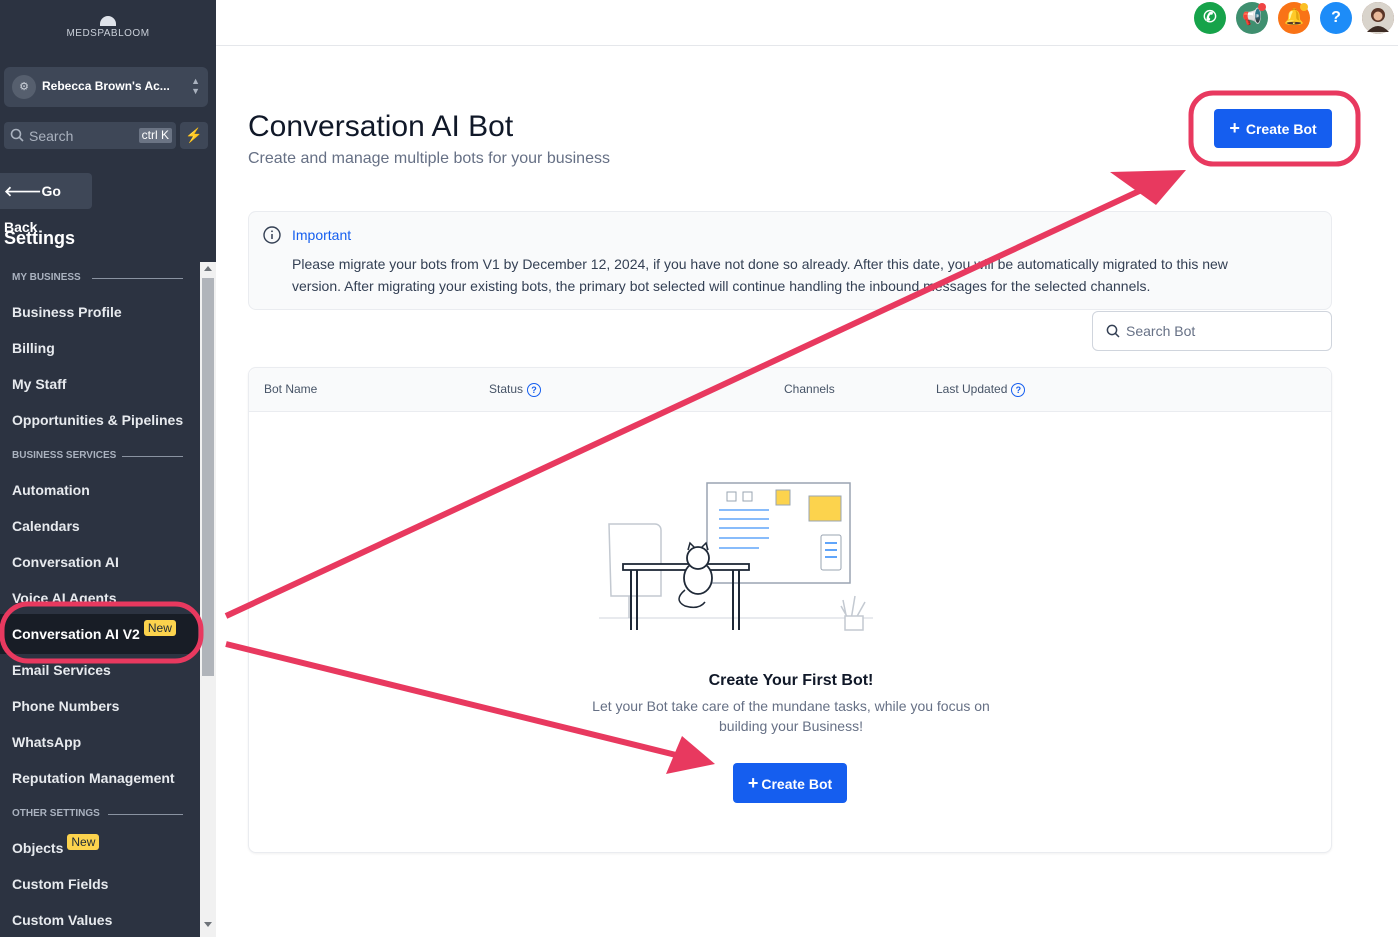  I want to click on shortcut-hint: ctrl K, so click(155, 135).